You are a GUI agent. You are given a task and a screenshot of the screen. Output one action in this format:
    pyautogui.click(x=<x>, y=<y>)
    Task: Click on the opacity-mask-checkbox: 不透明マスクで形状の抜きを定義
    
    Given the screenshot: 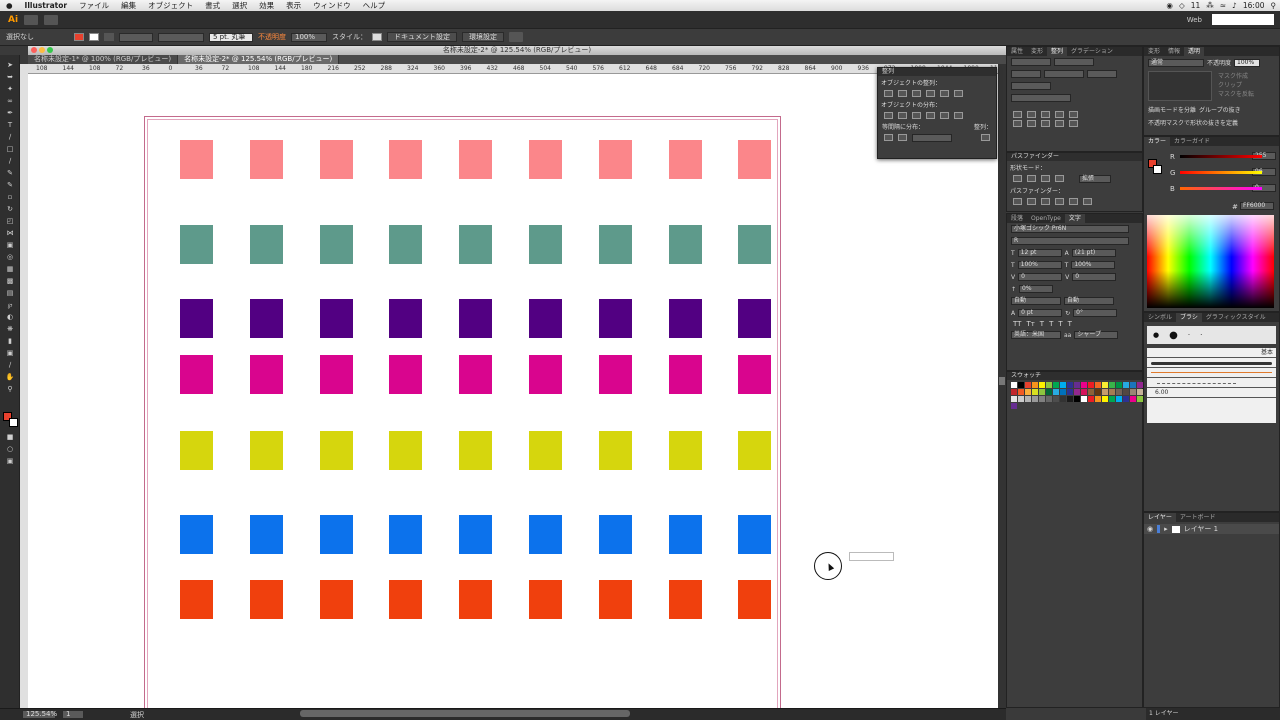 What is the action you would take?
    pyautogui.click(x=1193, y=122)
    